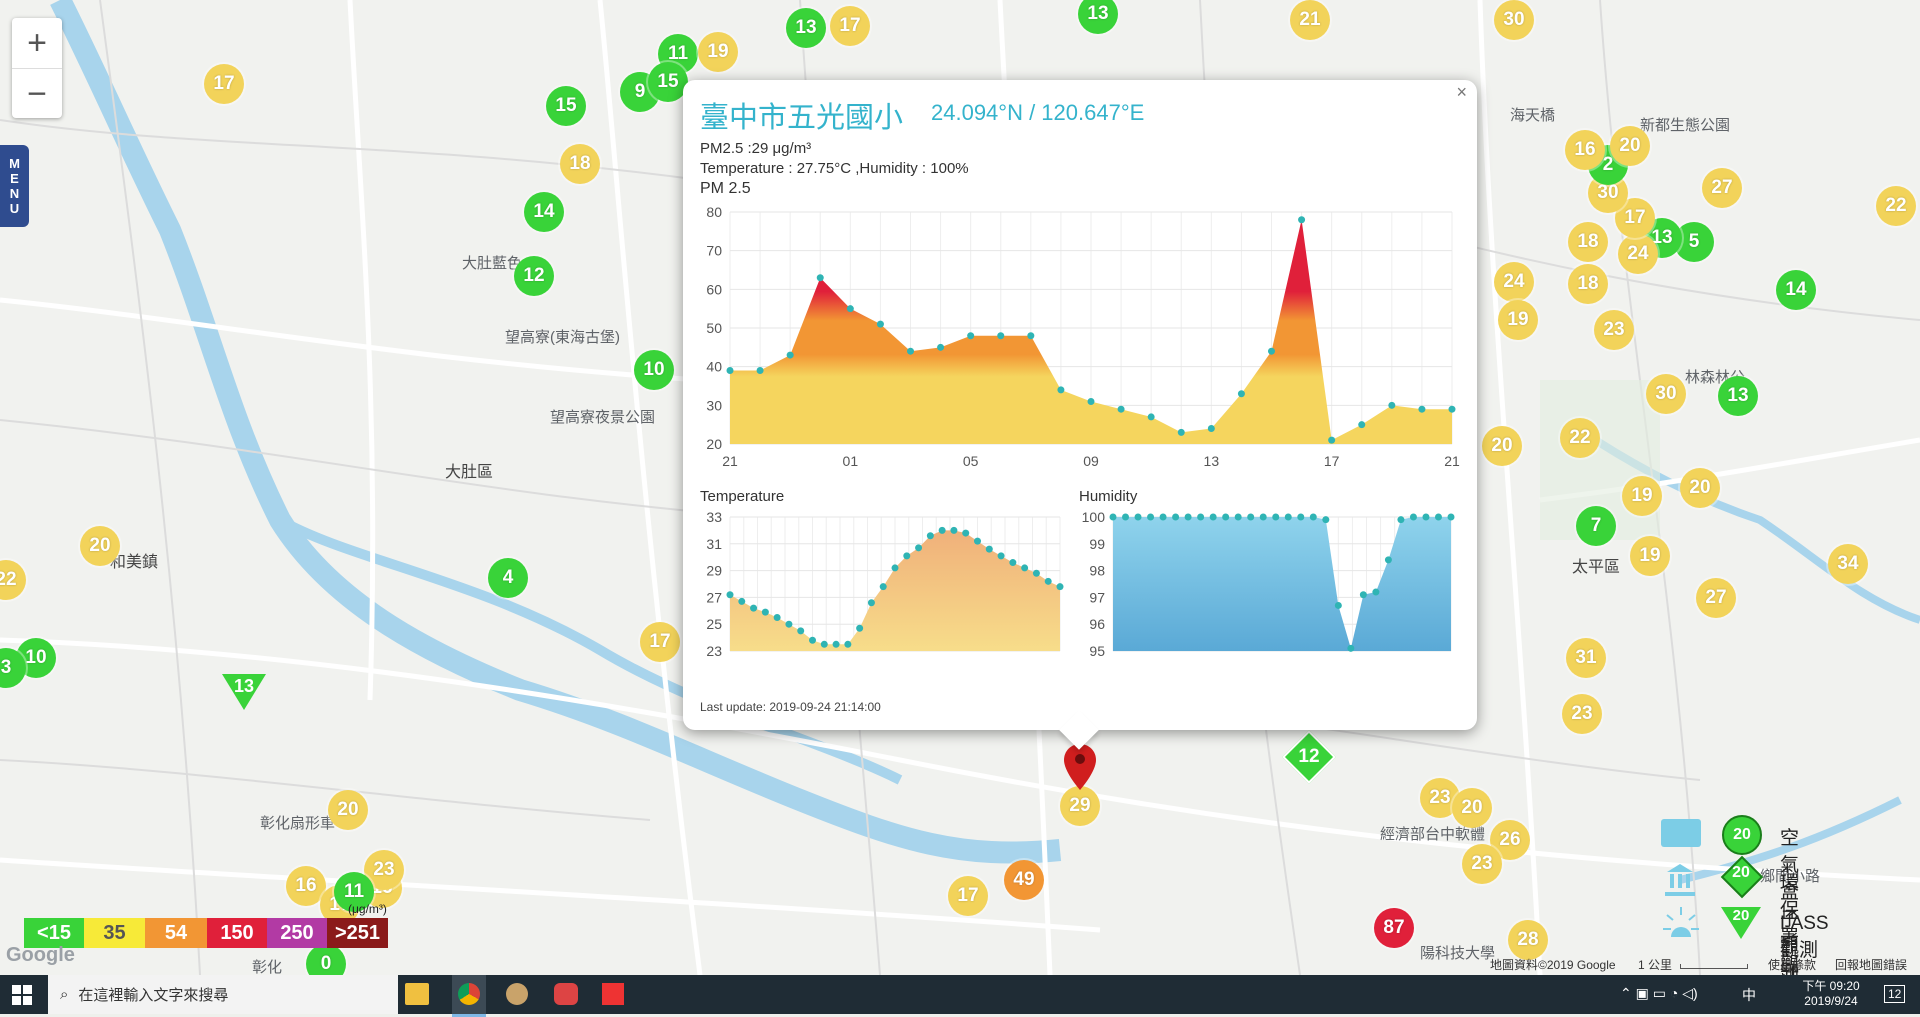  Describe the element at coordinates (37, 94) in the screenshot. I see `zoom-out-button: −` at that location.